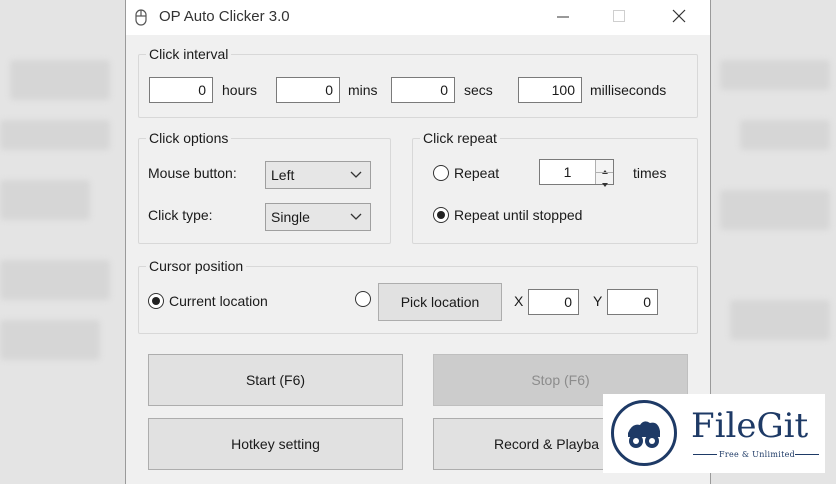  I want to click on record-playback-label: Record & Playba, so click(547, 444).